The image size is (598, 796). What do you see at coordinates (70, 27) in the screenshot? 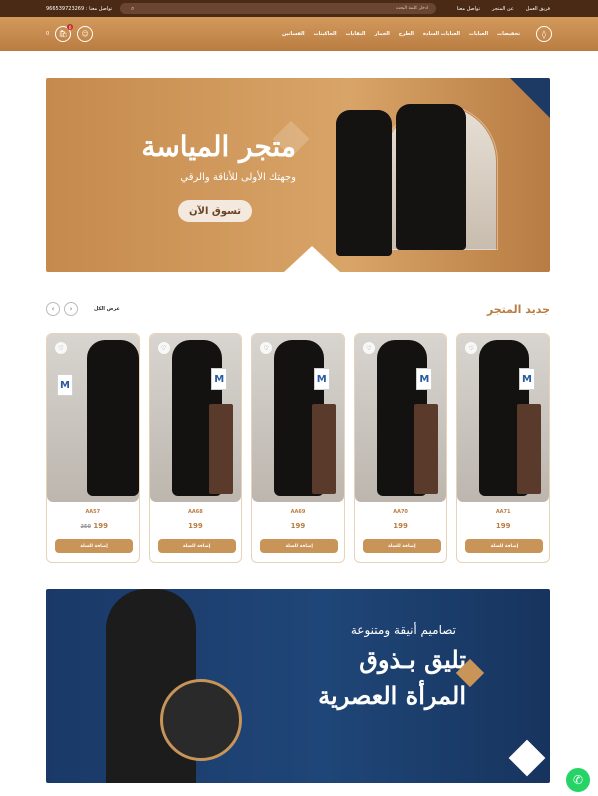
I see `cart-count-badge: 0` at bounding box center [70, 27].